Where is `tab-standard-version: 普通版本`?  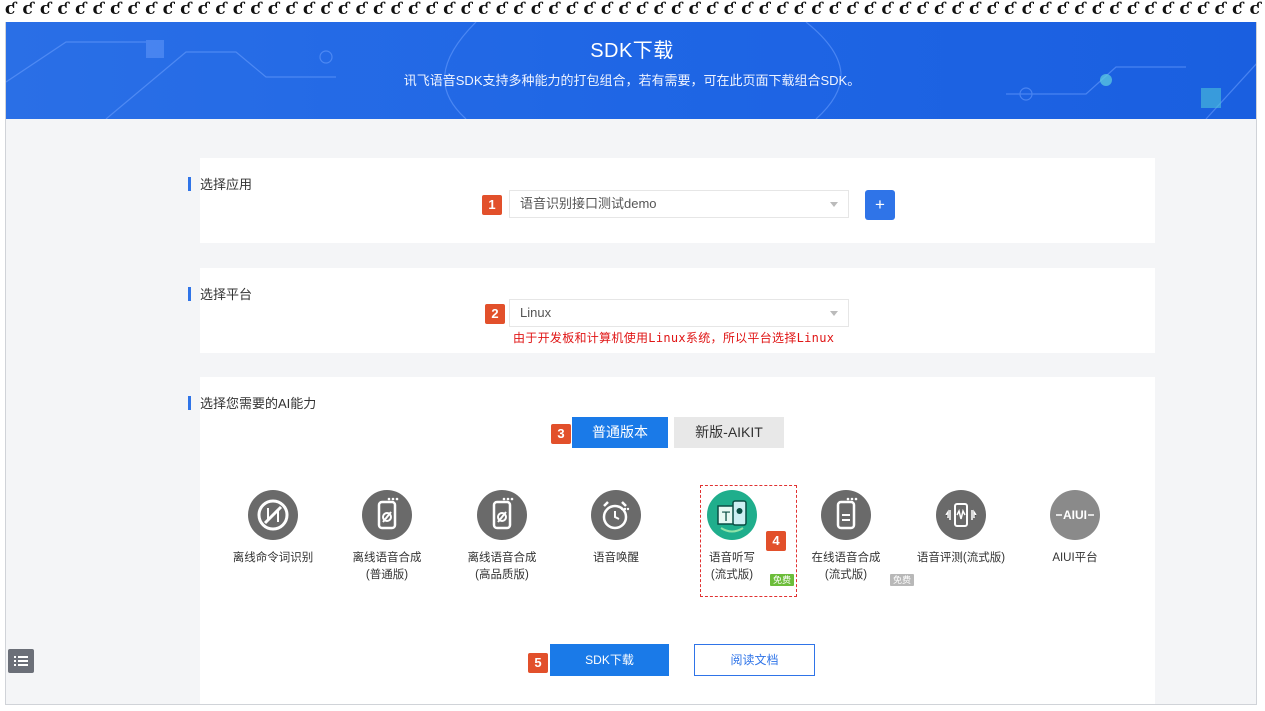
tab-standard-version: 普通版本 is located at coordinates (620, 432).